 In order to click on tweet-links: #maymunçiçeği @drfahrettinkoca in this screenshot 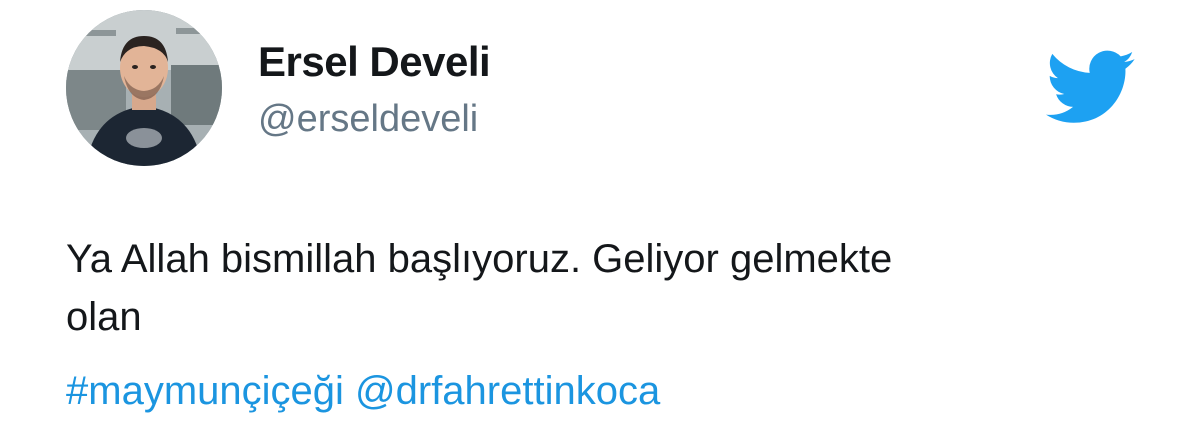, I will do `click(363, 391)`.